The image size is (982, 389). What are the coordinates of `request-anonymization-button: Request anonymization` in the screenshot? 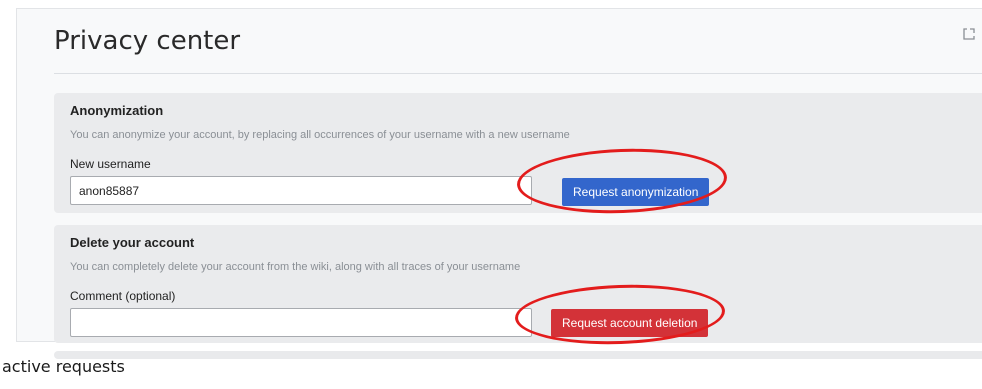 It's located at (636, 192).